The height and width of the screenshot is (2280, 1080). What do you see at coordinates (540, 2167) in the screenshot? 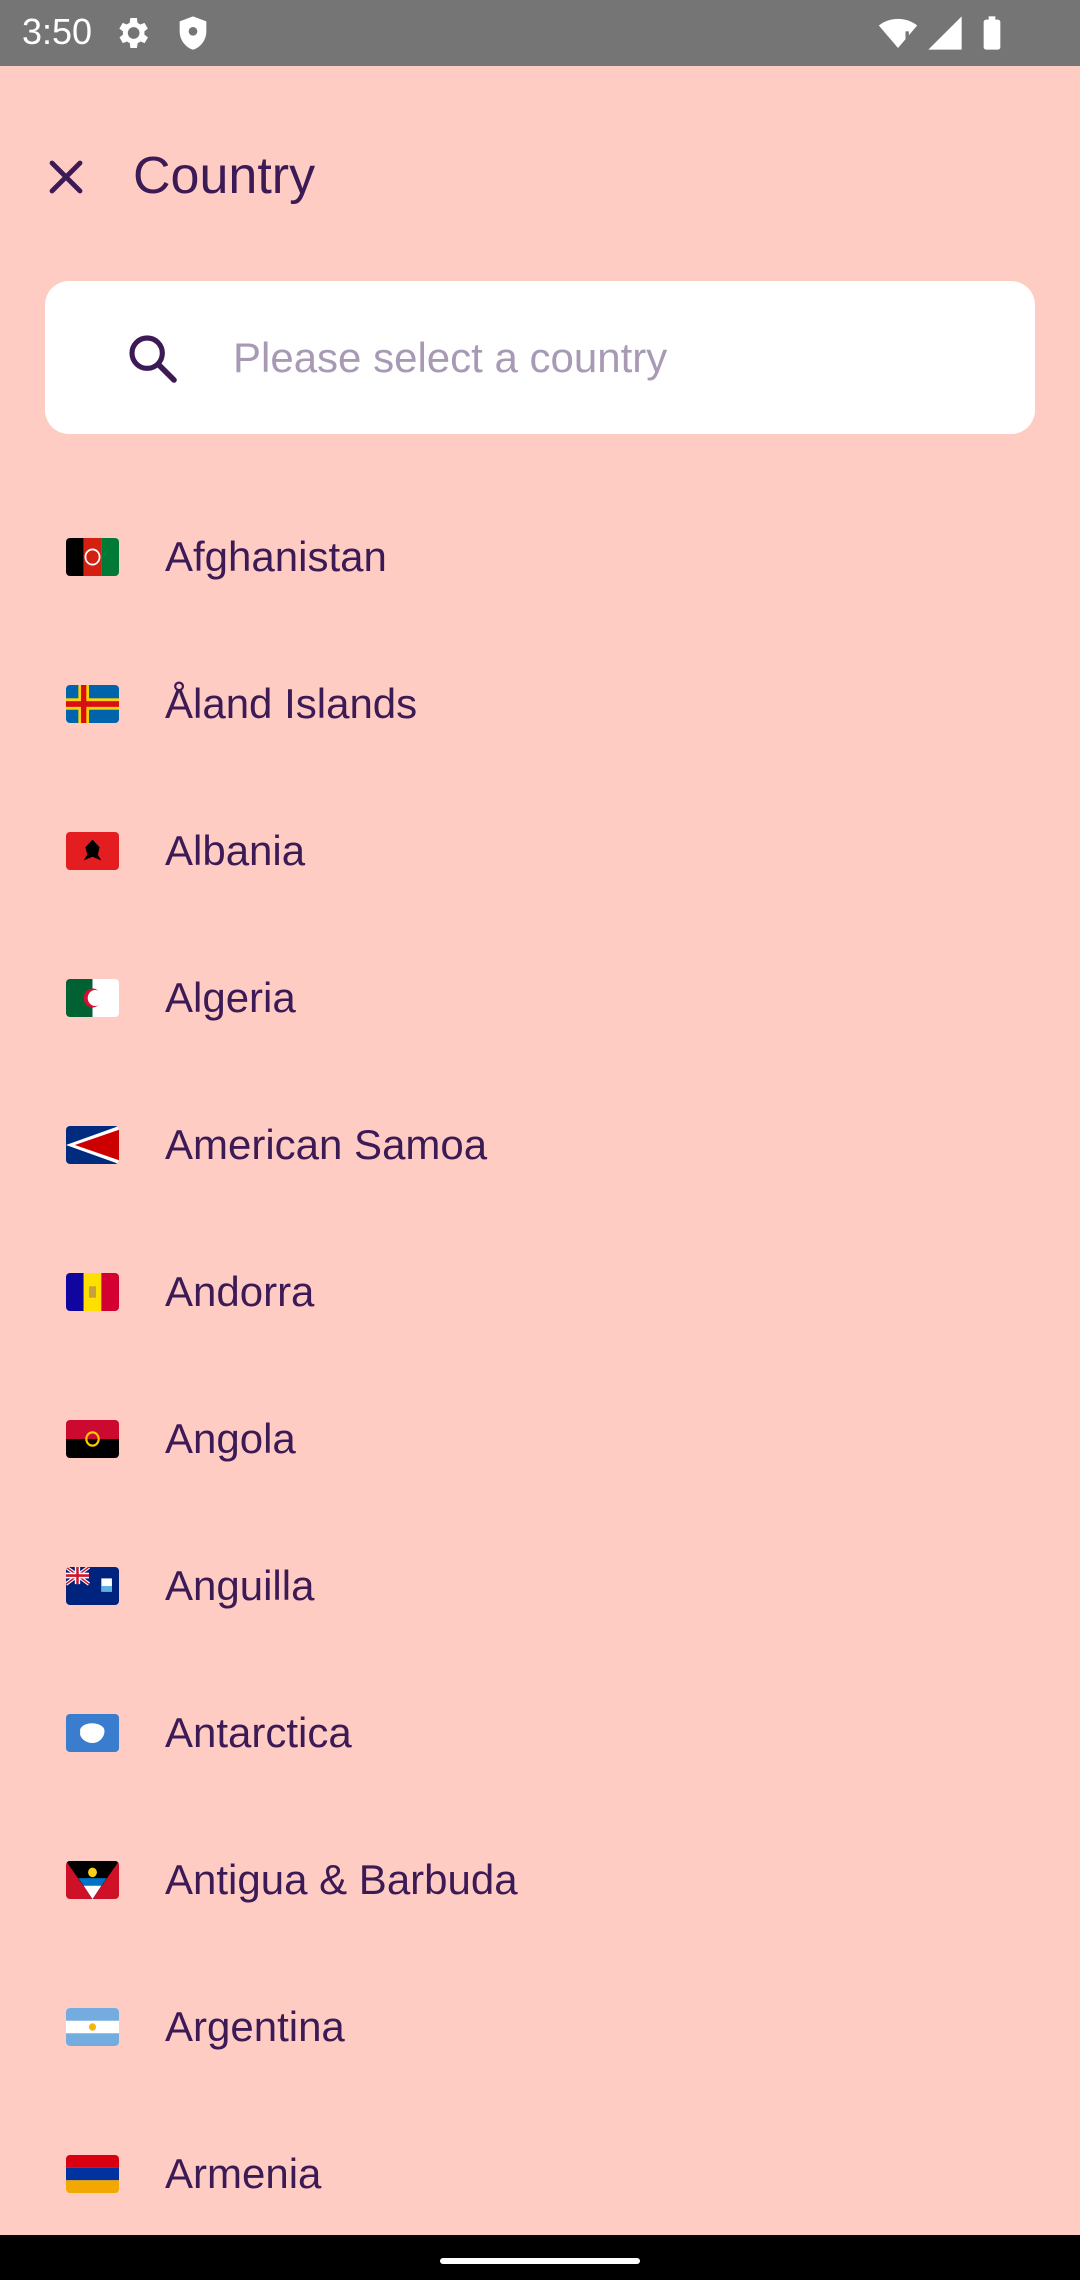
I see `country-row-armenia: Armenia` at bounding box center [540, 2167].